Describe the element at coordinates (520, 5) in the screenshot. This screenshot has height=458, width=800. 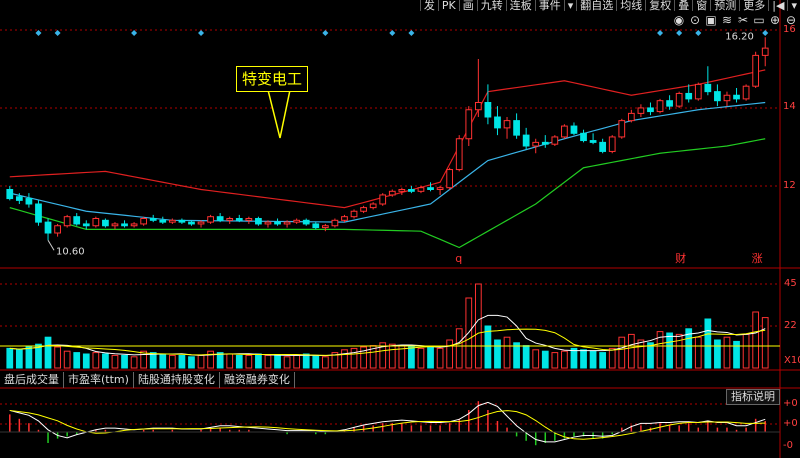
I see `toolbar-item: 连板` at that location.